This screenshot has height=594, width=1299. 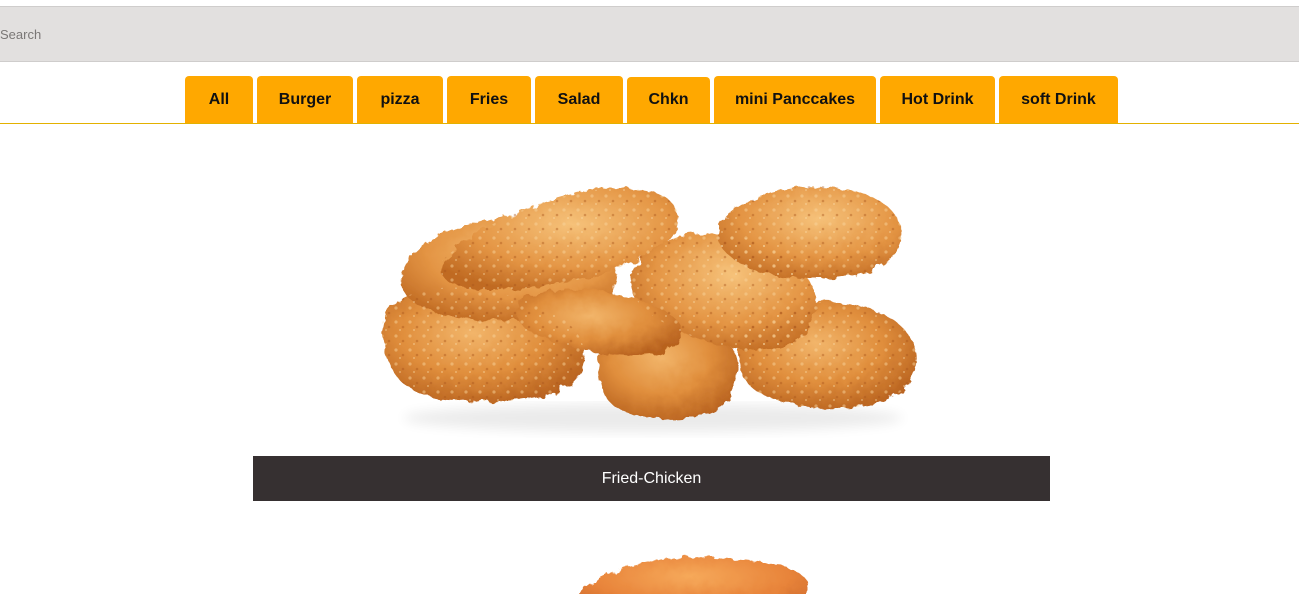 What do you see at coordinates (489, 99) in the screenshot?
I see `tab-fries: Fries` at bounding box center [489, 99].